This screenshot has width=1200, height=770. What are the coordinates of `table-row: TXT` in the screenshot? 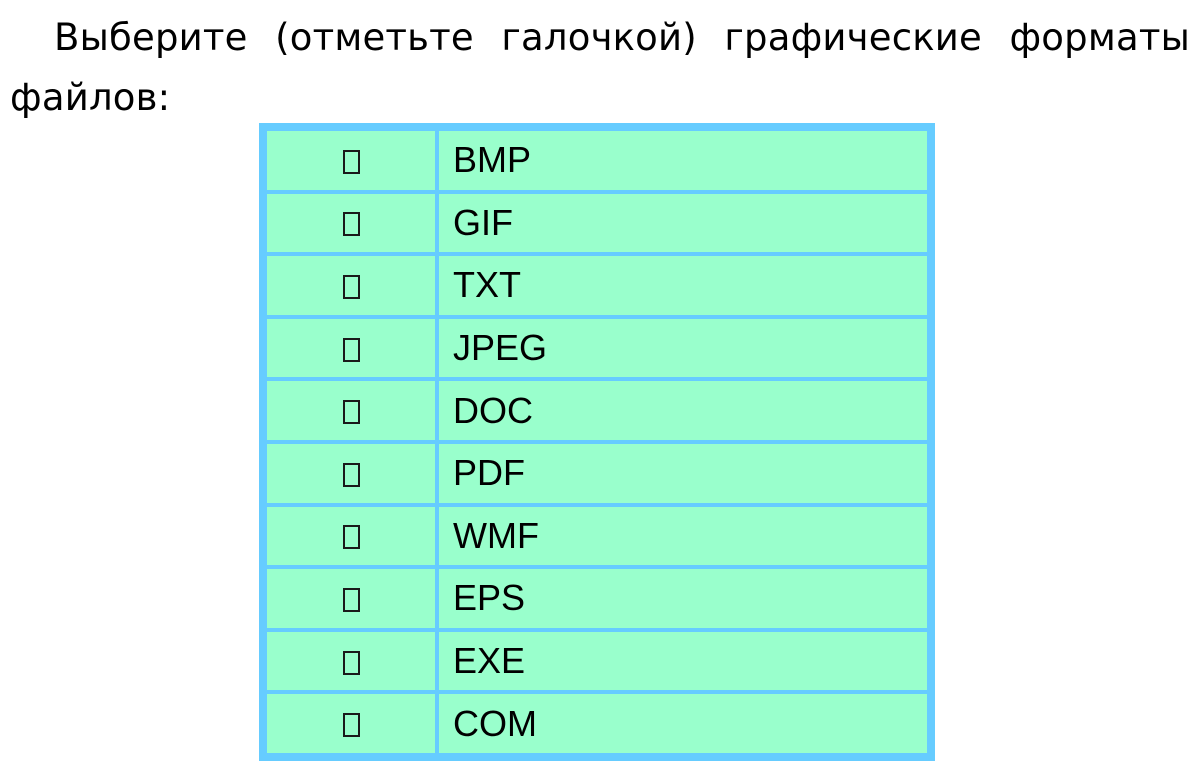 It's located at (597, 287).